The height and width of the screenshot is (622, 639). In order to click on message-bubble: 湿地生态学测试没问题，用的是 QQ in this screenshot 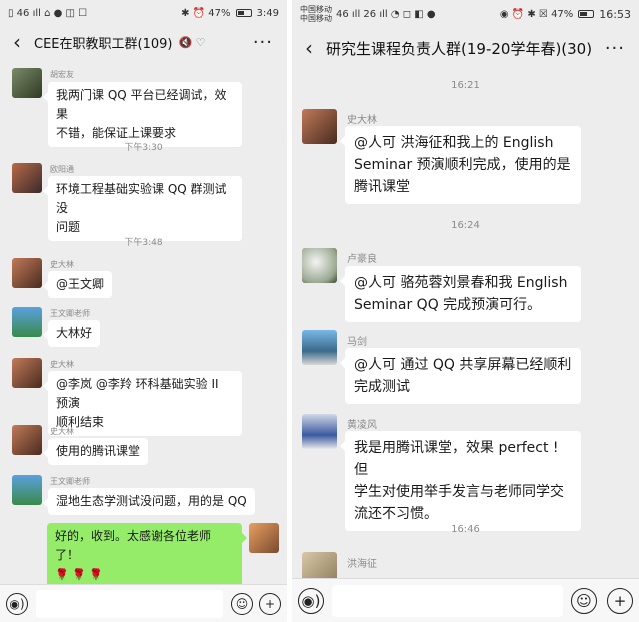, I will do `click(149, 501)`.